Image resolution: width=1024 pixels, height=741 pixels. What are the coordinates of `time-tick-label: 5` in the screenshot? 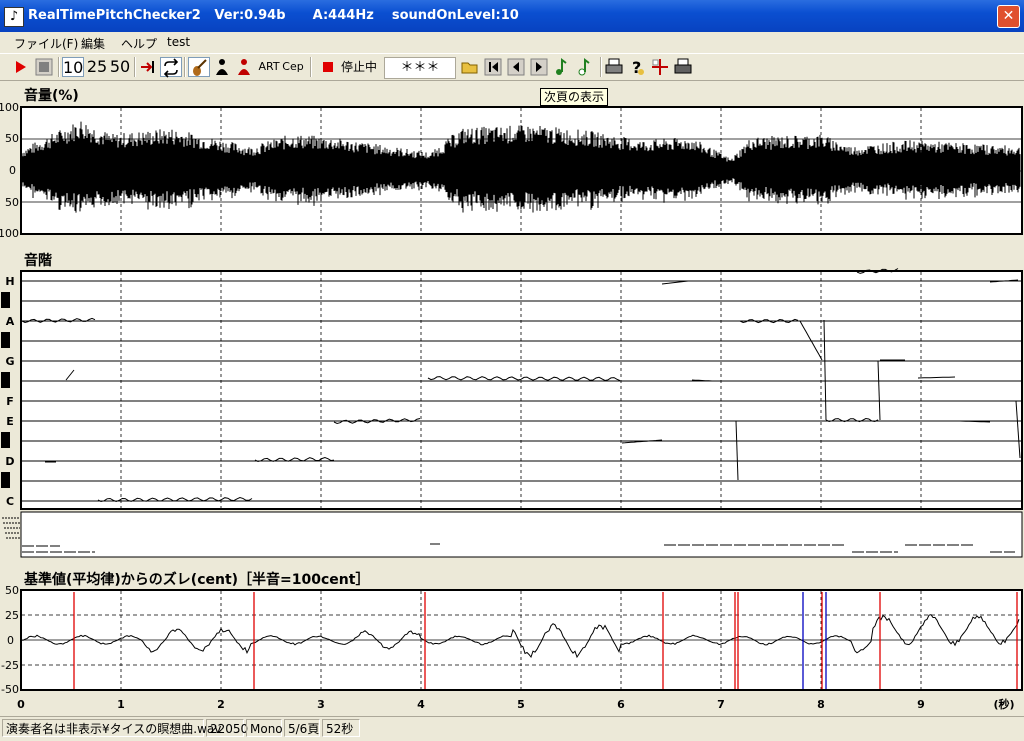 It's located at (521, 704).